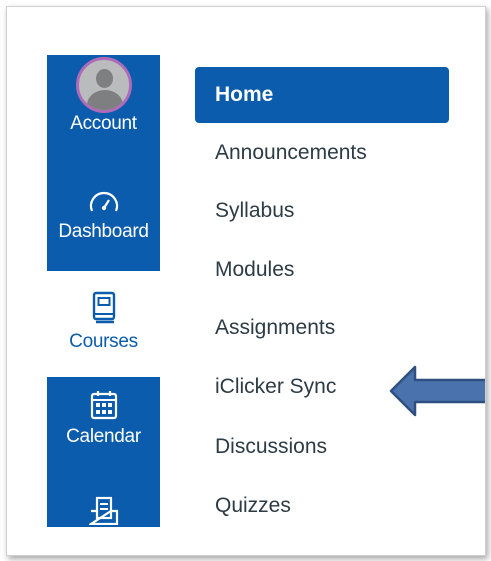 The height and width of the screenshot is (561, 491). I want to click on dashboard-label: Dashboard, so click(103, 231).